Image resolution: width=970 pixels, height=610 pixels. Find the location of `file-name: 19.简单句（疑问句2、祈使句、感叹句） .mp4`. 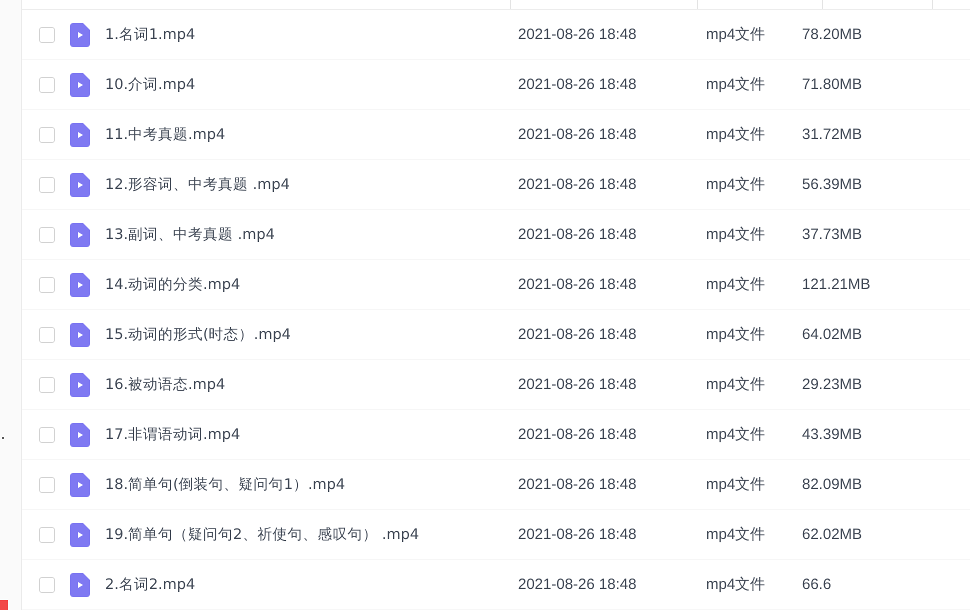

file-name: 19.简单句（疑问句2、祈使句、感叹句） .mp4 is located at coordinates (311, 534).